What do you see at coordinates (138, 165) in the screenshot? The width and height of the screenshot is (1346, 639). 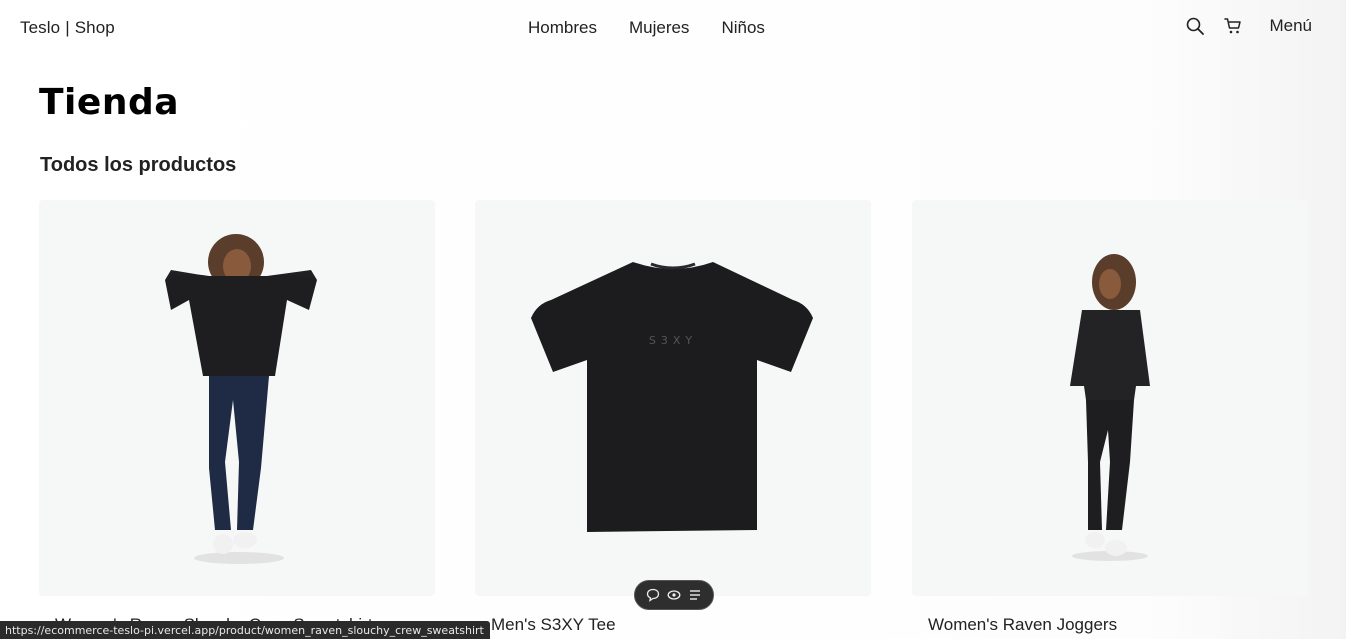 I see `page-subtitle: Todos los productos` at bounding box center [138, 165].